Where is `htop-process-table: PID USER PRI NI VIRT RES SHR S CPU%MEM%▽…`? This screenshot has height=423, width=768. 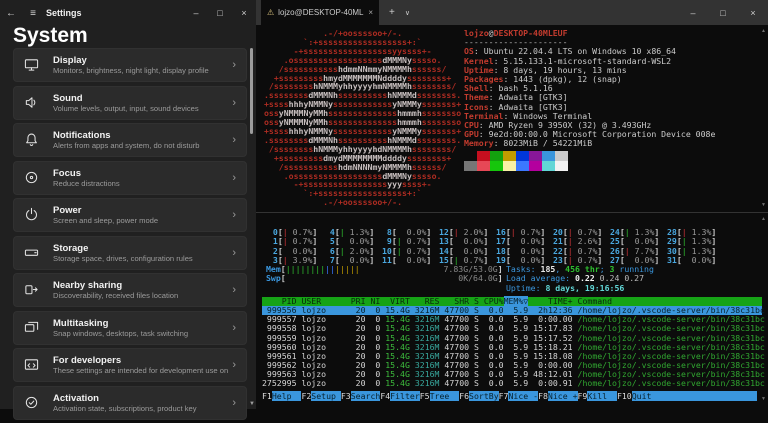
htop-process-table: PID USER PRI NI VIRT RES SHR S CPU%MEM%▽… is located at coordinates (513, 342).